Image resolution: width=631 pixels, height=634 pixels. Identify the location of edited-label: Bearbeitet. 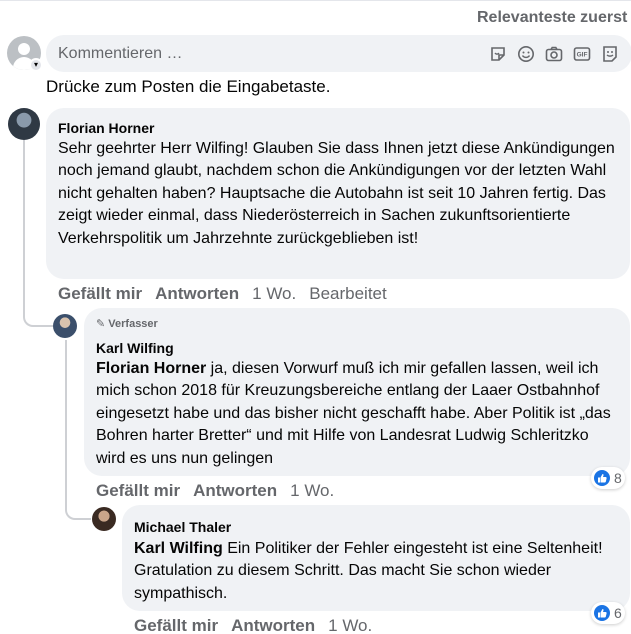
(348, 293).